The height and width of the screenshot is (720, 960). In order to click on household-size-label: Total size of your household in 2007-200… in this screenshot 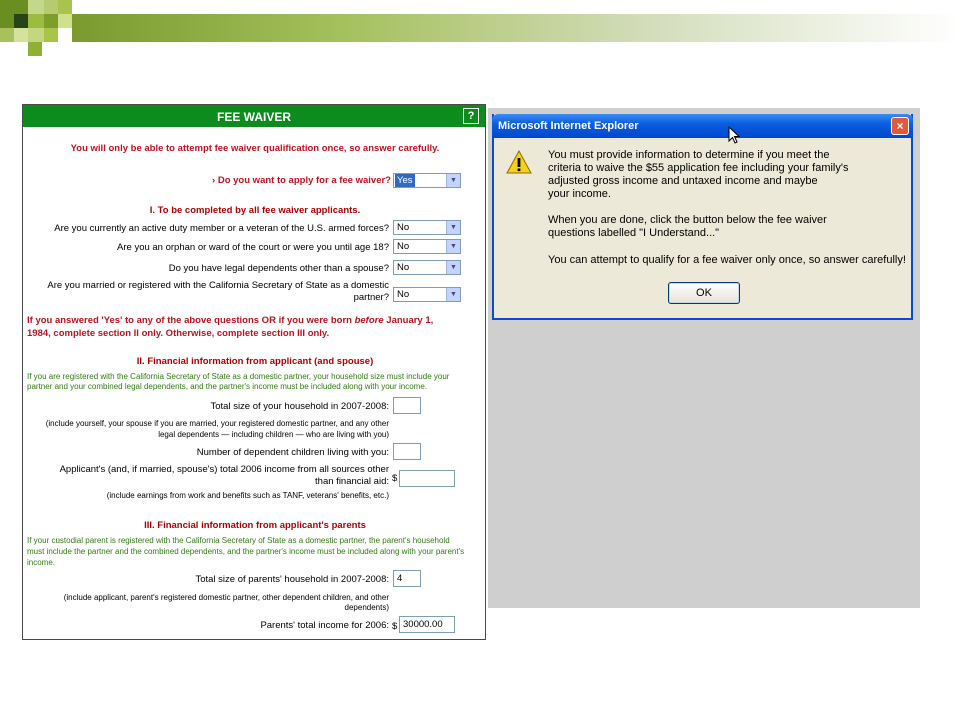, I will do `click(299, 406)`.